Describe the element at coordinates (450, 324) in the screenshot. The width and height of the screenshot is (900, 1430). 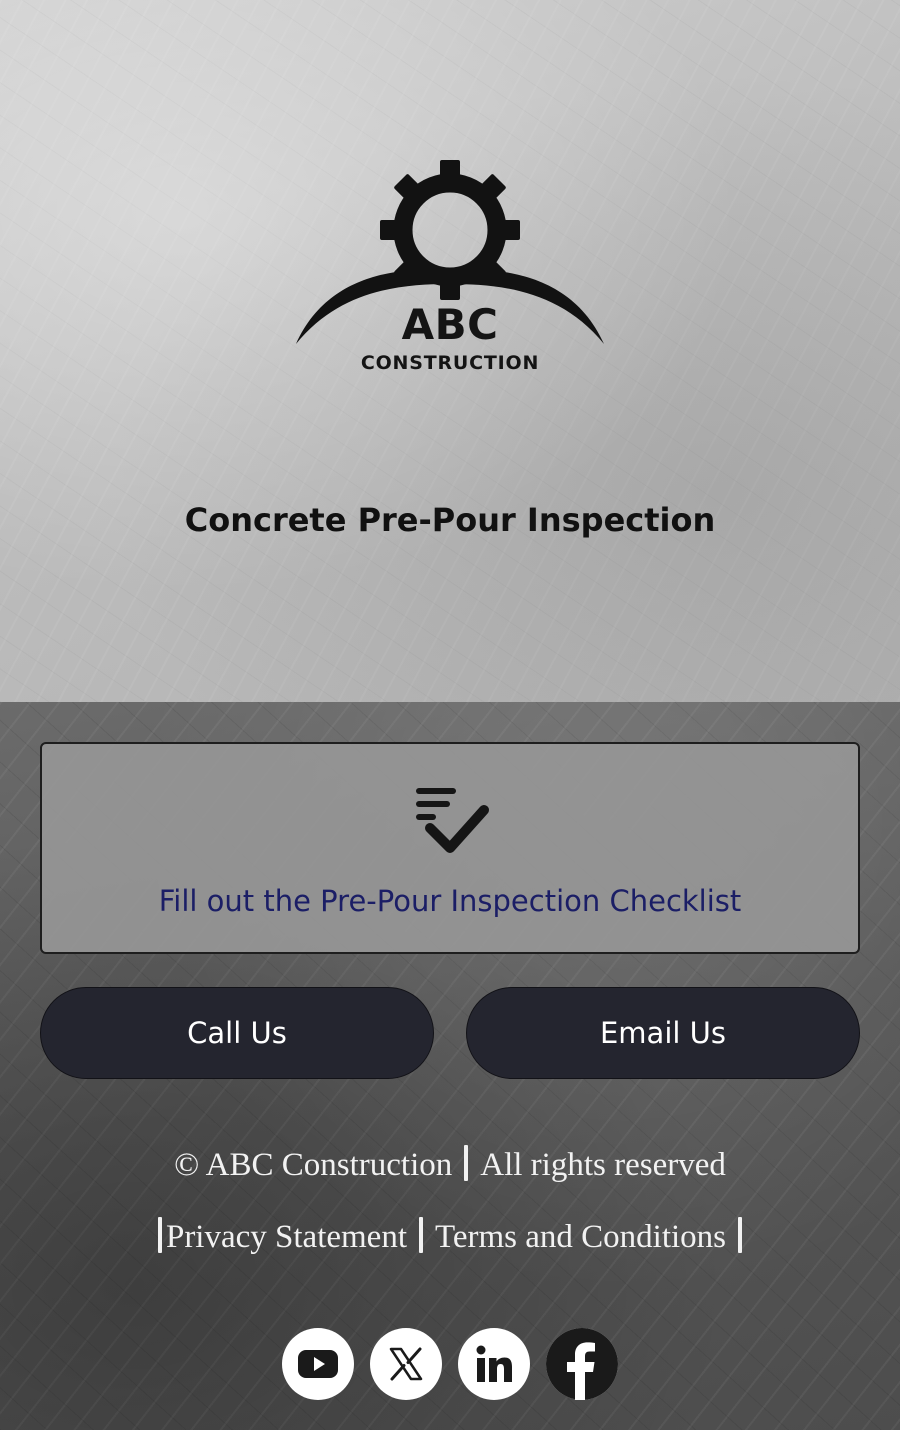
I see `logo-name: ABC` at that location.